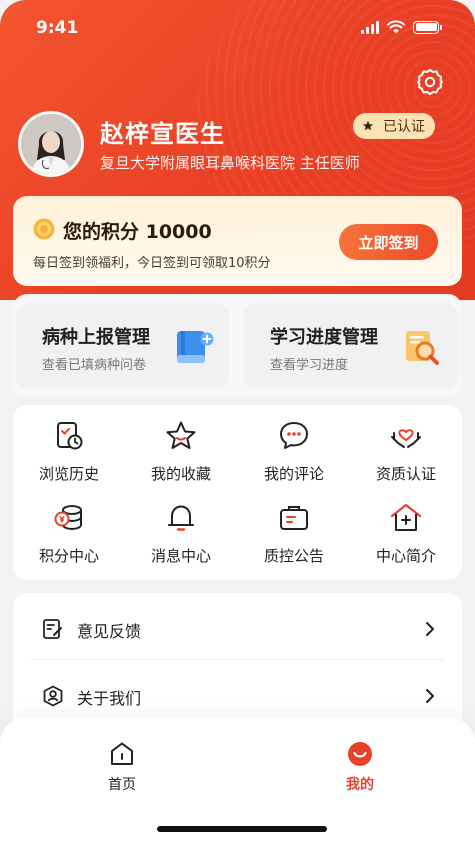  I want to click on doctor-portrait-icon, so click(51, 144).